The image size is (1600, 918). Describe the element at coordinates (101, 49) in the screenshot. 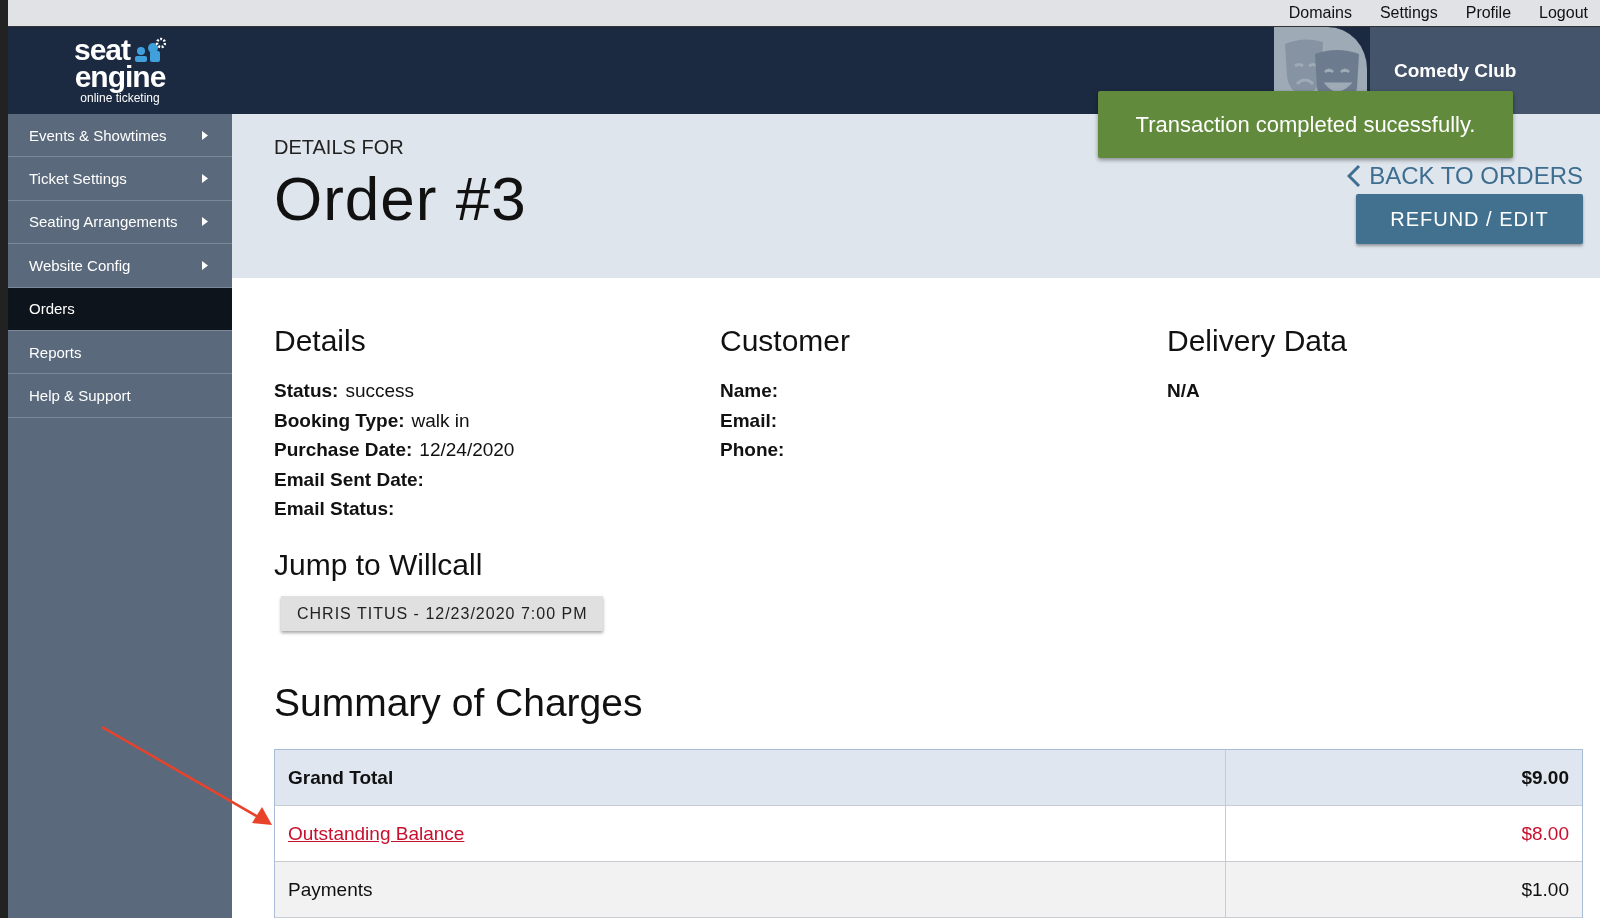

I see `logo-text: seat` at that location.